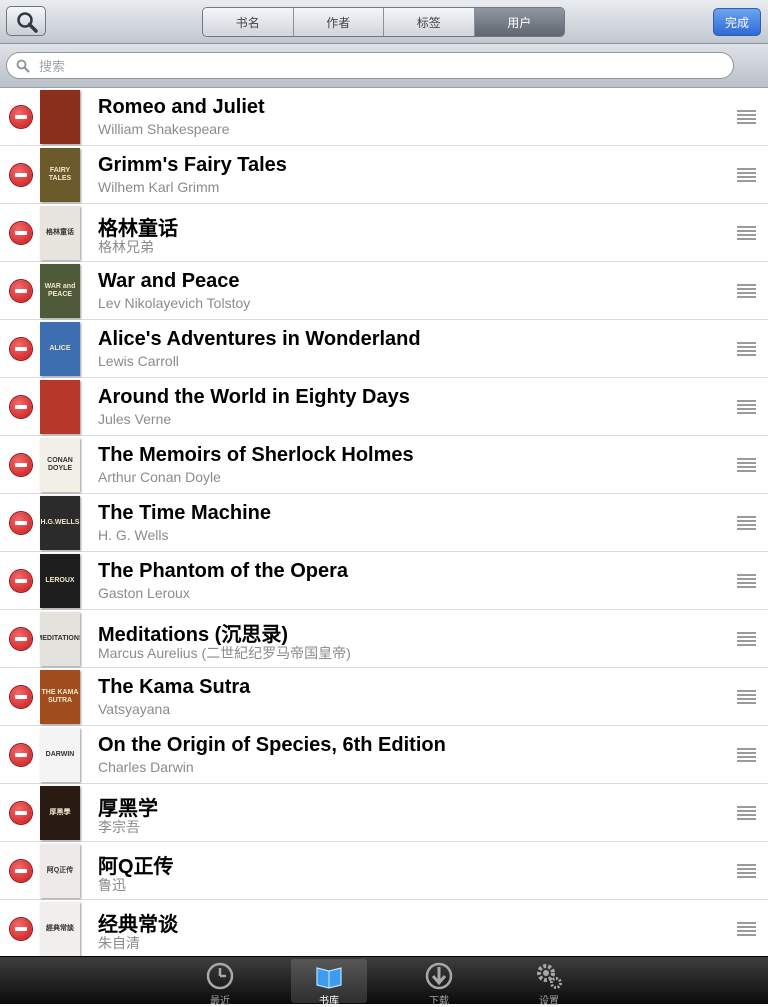 This screenshot has height=1007, width=768. I want to click on tab-recent: 最近, so click(220, 983).